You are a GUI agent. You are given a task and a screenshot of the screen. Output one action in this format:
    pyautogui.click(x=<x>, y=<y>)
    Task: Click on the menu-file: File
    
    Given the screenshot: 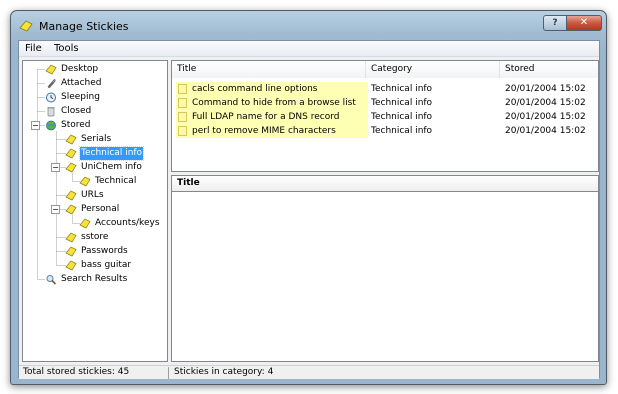 What is the action you would take?
    pyautogui.click(x=33, y=48)
    